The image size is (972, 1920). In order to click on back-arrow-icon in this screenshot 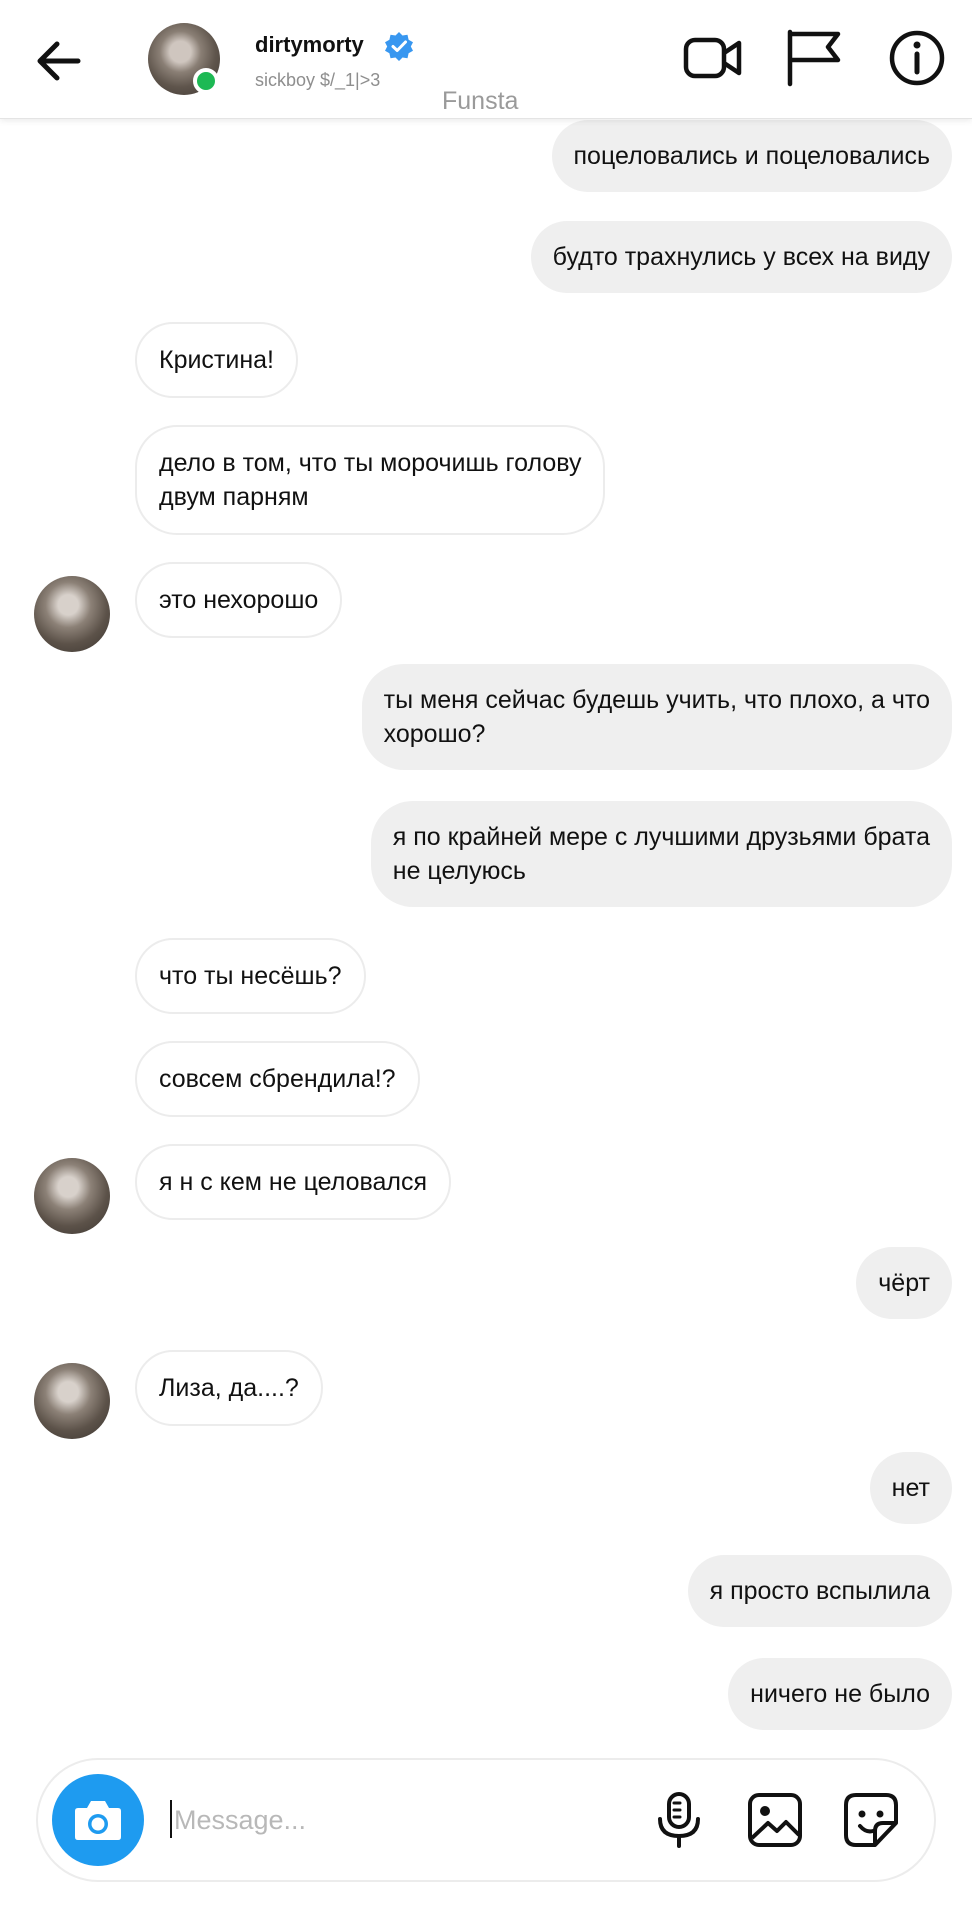, I will do `click(60, 61)`.